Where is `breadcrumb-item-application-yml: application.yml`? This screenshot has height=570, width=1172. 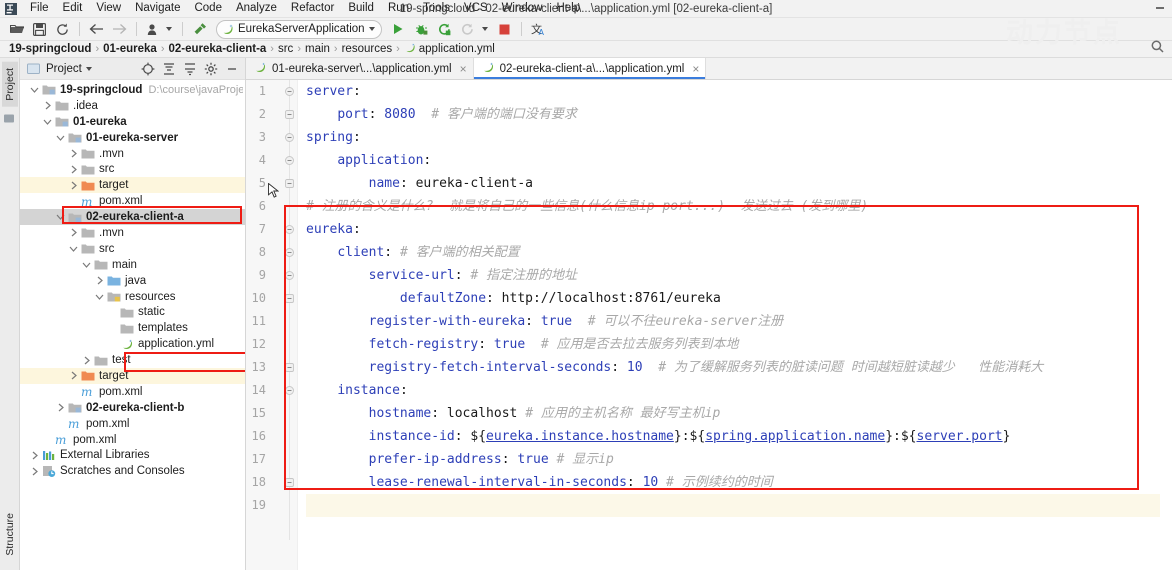
breadcrumb-item-application-yml: application.yml is located at coordinates (449, 49).